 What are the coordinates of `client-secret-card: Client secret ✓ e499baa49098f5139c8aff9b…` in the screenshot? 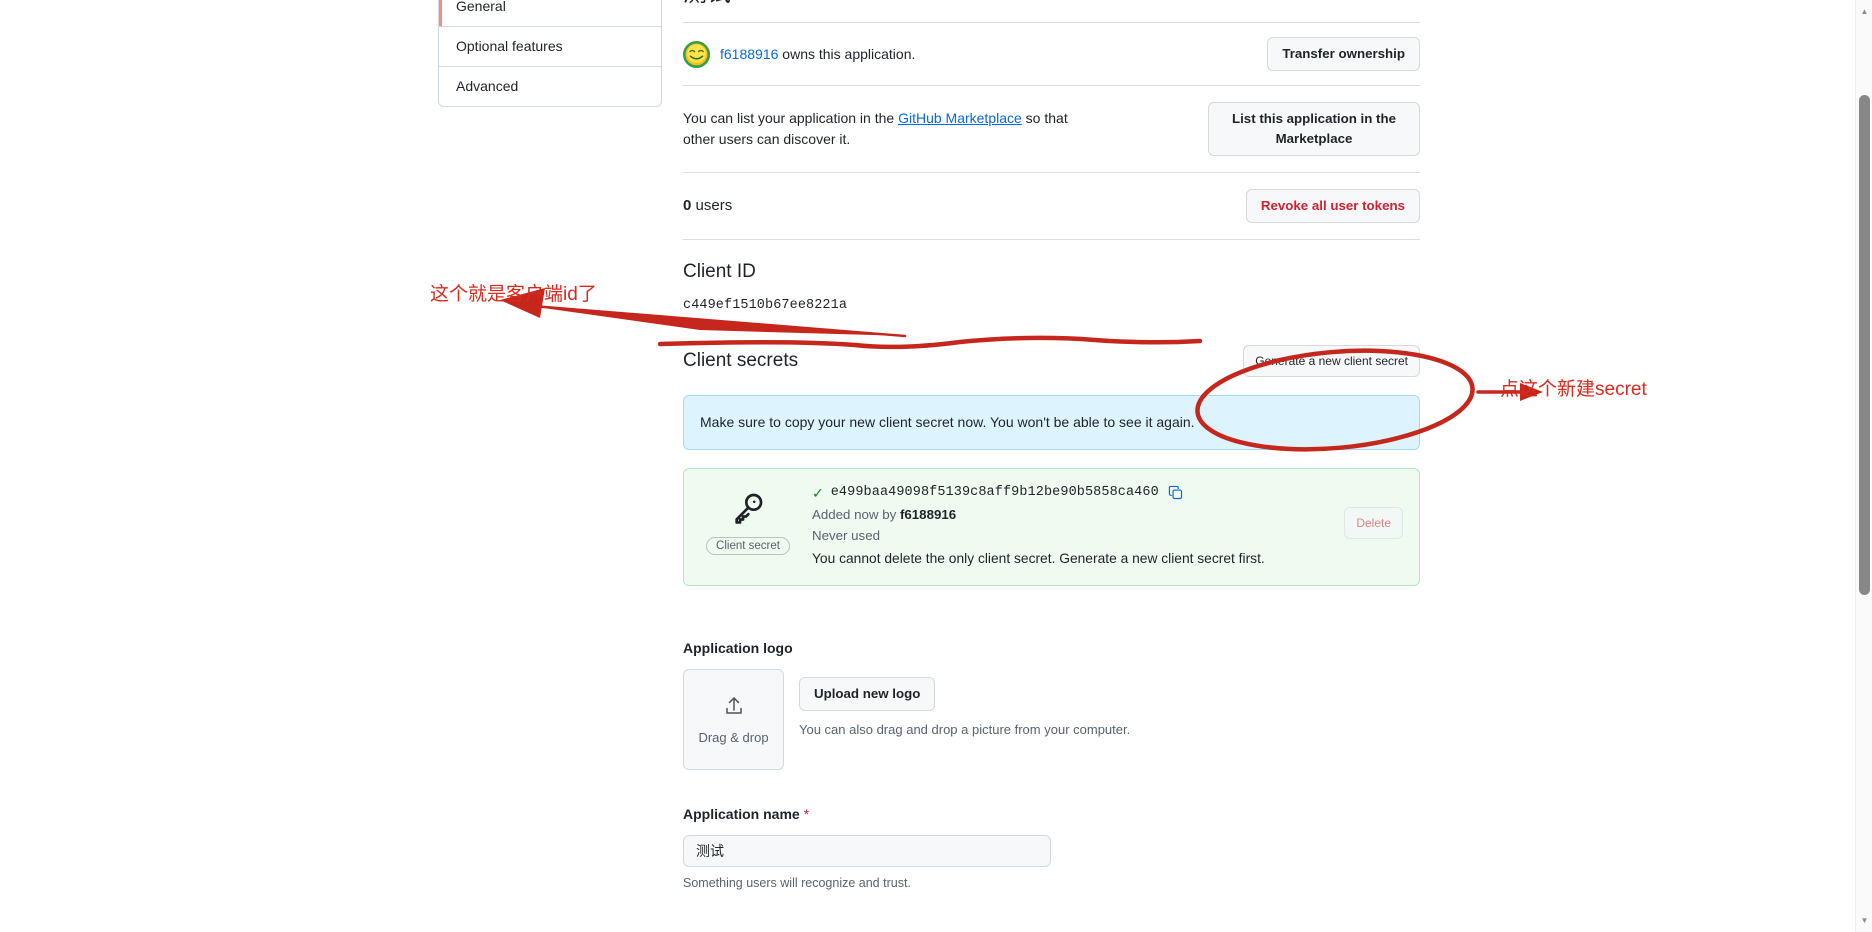 It's located at (1051, 527).